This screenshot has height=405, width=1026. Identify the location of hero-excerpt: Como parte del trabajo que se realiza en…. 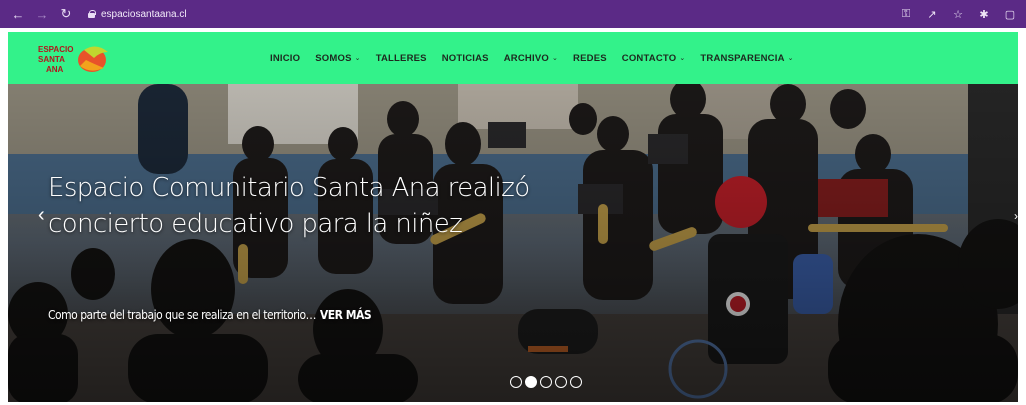
(210, 315).